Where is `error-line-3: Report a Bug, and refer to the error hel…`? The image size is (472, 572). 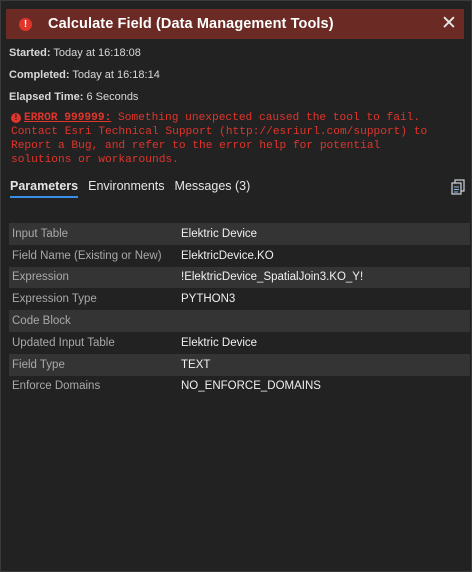 error-line-3: Report a Bug, and refer to the error hel… is located at coordinates (196, 146).